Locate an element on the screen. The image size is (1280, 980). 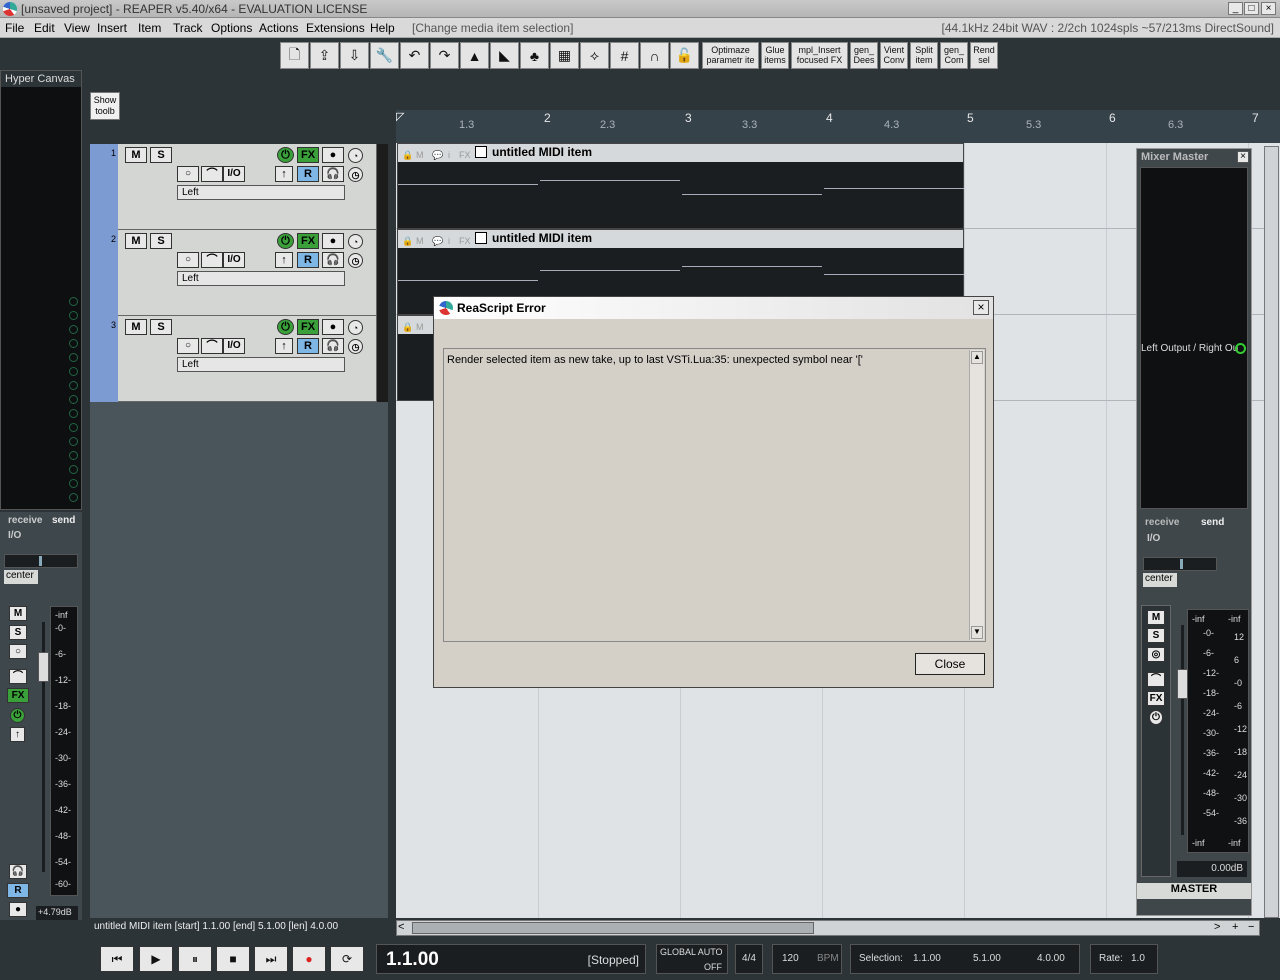
split-item-button: Split item is located at coordinates (924, 55).